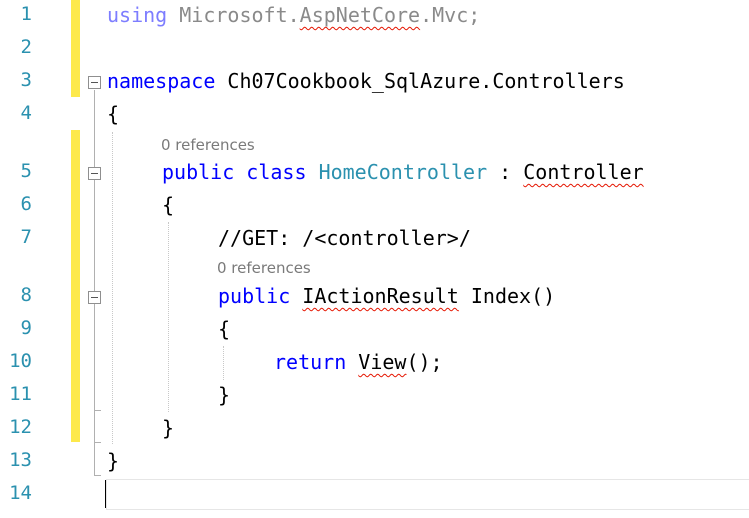 Image resolution: width=749 pixels, height=518 pixels. What do you see at coordinates (26, 14) in the screenshot?
I see `line-number: 1` at bounding box center [26, 14].